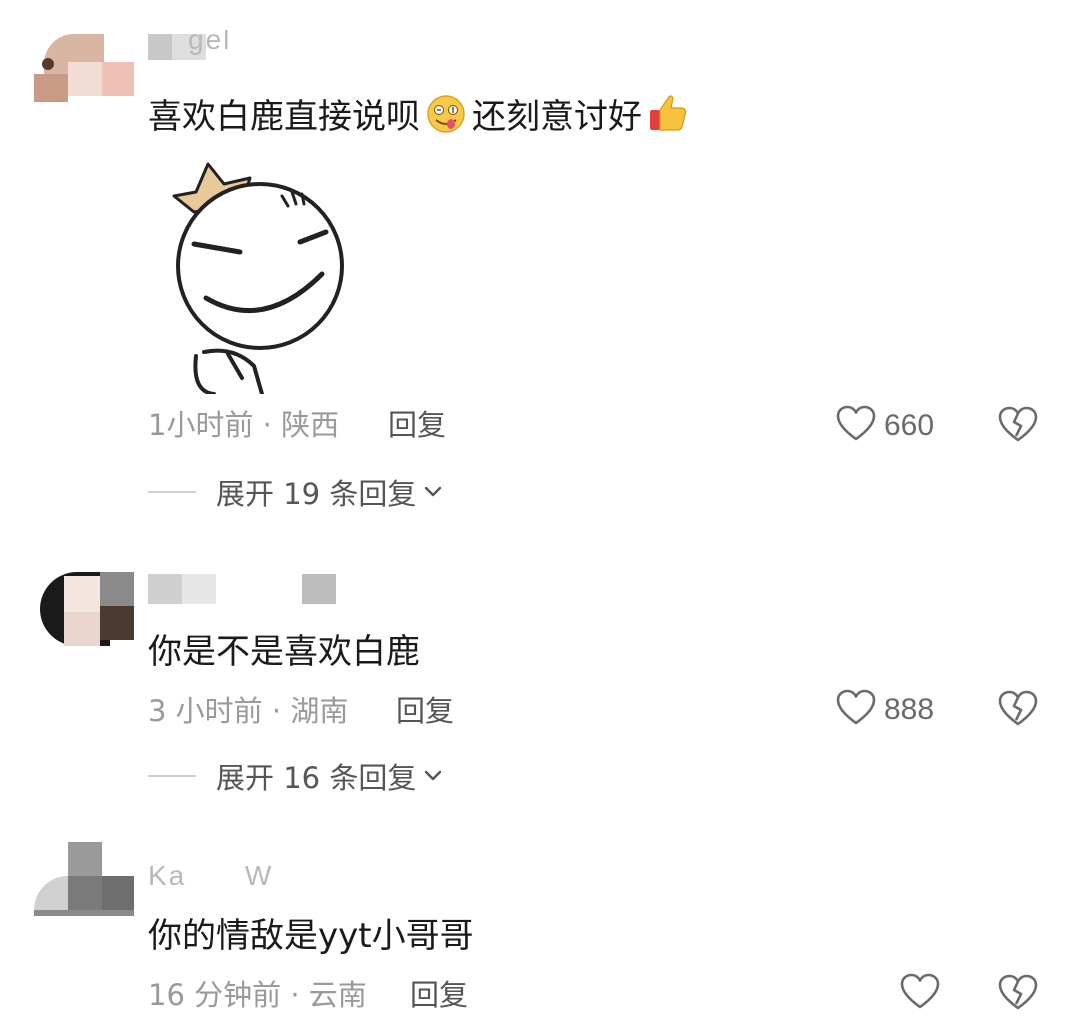 The width and height of the screenshot is (1079, 1016). What do you see at coordinates (668, 116) in the screenshot?
I see `thumbs-up-icon` at bounding box center [668, 116].